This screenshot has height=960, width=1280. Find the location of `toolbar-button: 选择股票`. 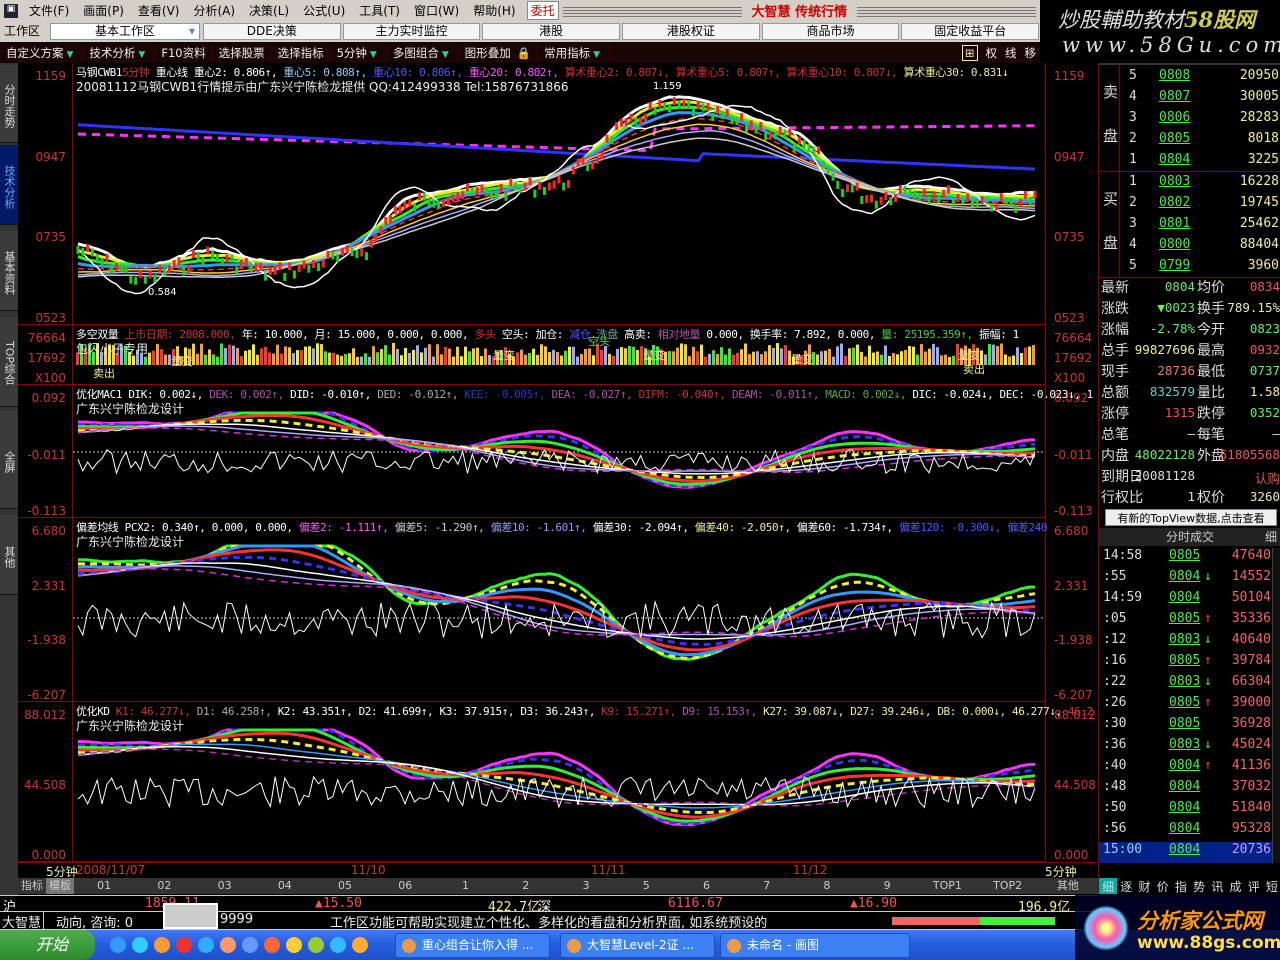

toolbar-button: 选择股票 is located at coordinates (242, 52).